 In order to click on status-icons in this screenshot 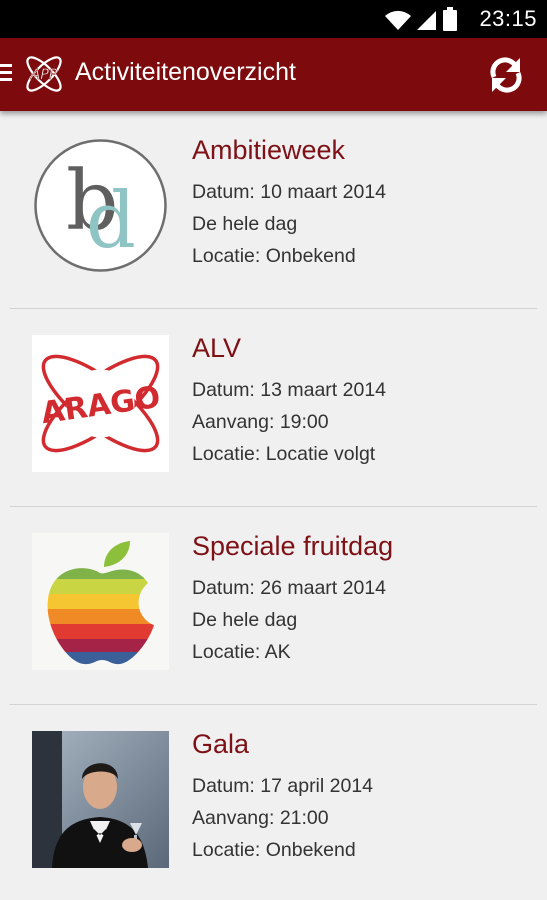, I will do `click(421, 19)`.